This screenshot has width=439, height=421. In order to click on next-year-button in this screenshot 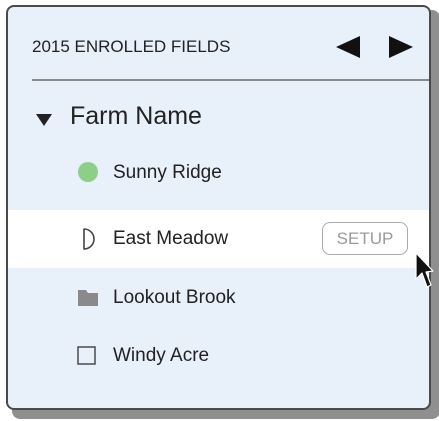, I will do `click(401, 47)`.